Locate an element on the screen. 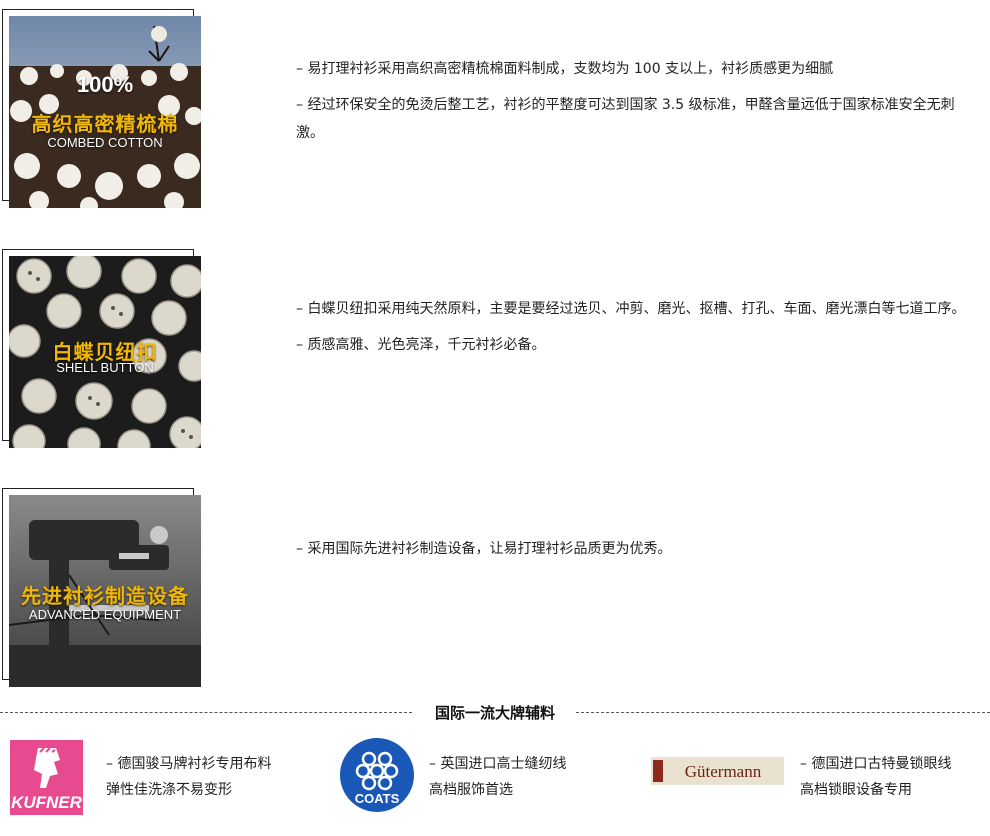 The height and width of the screenshot is (836, 990). description-line: – 质感高雅、光色亮泽，千元衬衫必备。 is located at coordinates (421, 345).